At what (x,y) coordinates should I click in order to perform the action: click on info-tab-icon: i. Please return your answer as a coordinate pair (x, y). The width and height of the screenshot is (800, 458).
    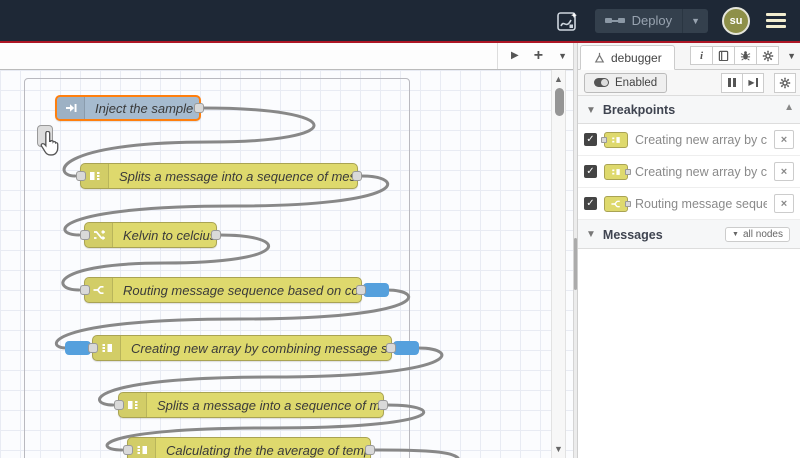
    Looking at the image, I should click on (702, 55).